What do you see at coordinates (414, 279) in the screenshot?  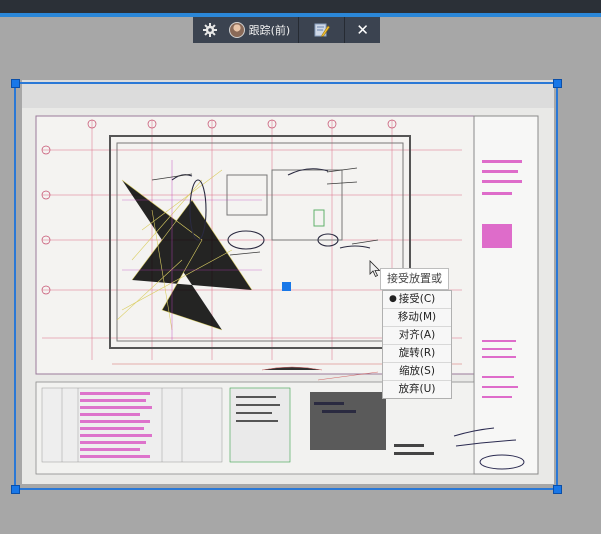 I see `placement-prompt-tooltip: 接受放置或` at bounding box center [414, 279].